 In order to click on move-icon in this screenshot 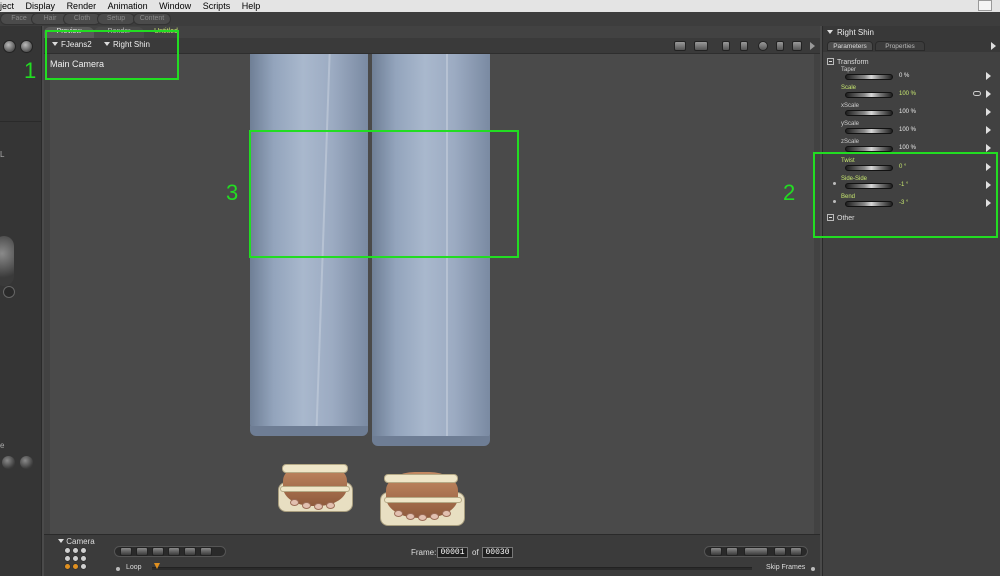, I will do `click(780, 46)`.